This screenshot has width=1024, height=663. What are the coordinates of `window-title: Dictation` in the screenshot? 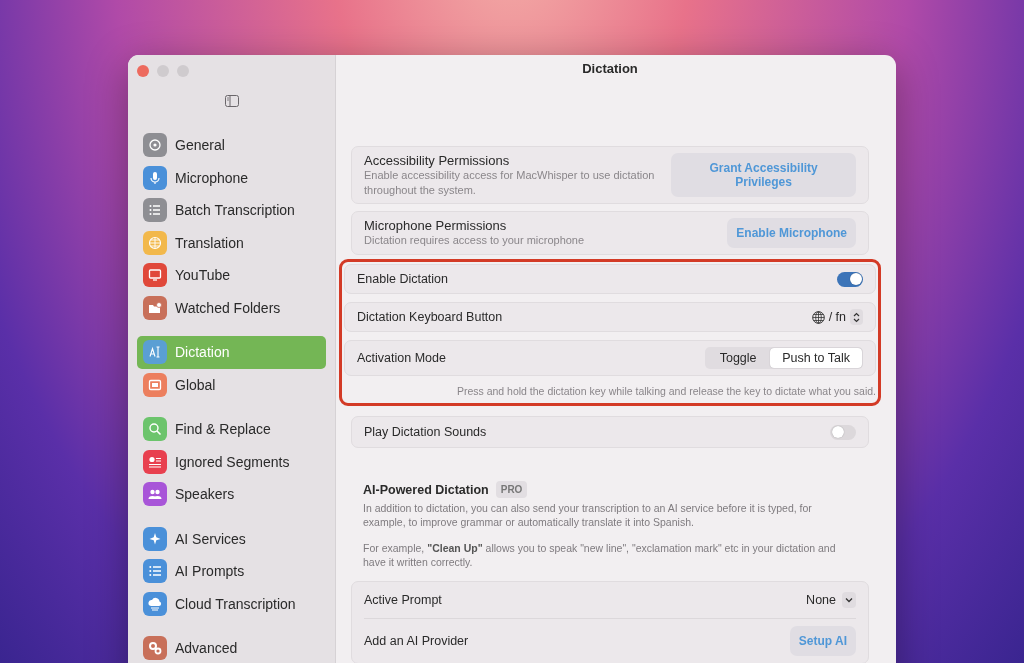 It's located at (610, 68).